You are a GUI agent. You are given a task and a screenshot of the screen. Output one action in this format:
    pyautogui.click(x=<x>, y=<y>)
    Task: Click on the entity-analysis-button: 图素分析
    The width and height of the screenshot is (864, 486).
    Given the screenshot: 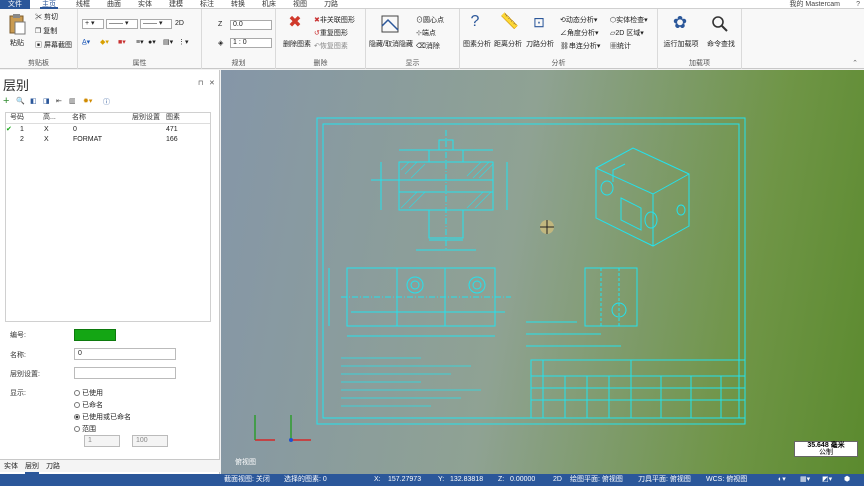 What is the action you would take?
    pyautogui.click(x=477, y=44)
    